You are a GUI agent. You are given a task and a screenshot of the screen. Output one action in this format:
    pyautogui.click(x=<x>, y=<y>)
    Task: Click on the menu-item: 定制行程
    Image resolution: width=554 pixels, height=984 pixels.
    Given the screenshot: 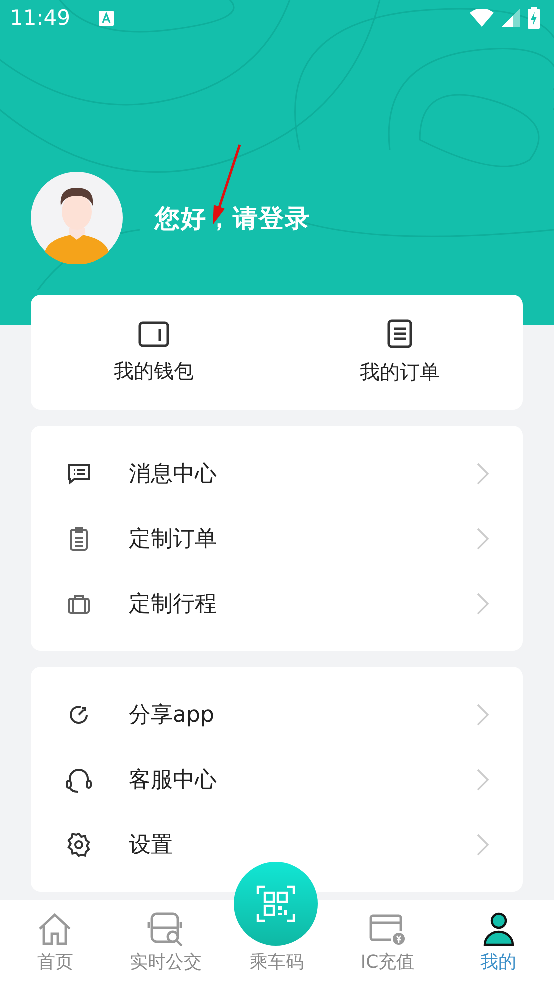 What is the action you would take?
    pyautogui.click(x=303, y=603)
    